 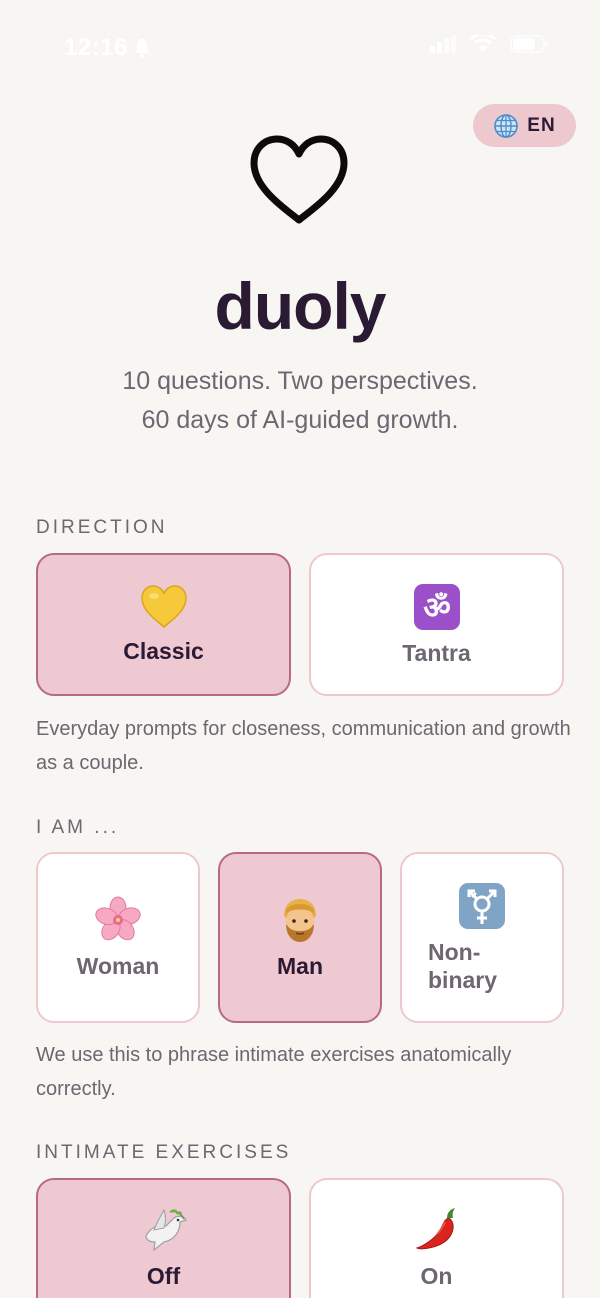 What do you see at coordinates (436, 1276) in the screenshot?
I see `intimate-option-label: On` at bounding box center [436, 1276].